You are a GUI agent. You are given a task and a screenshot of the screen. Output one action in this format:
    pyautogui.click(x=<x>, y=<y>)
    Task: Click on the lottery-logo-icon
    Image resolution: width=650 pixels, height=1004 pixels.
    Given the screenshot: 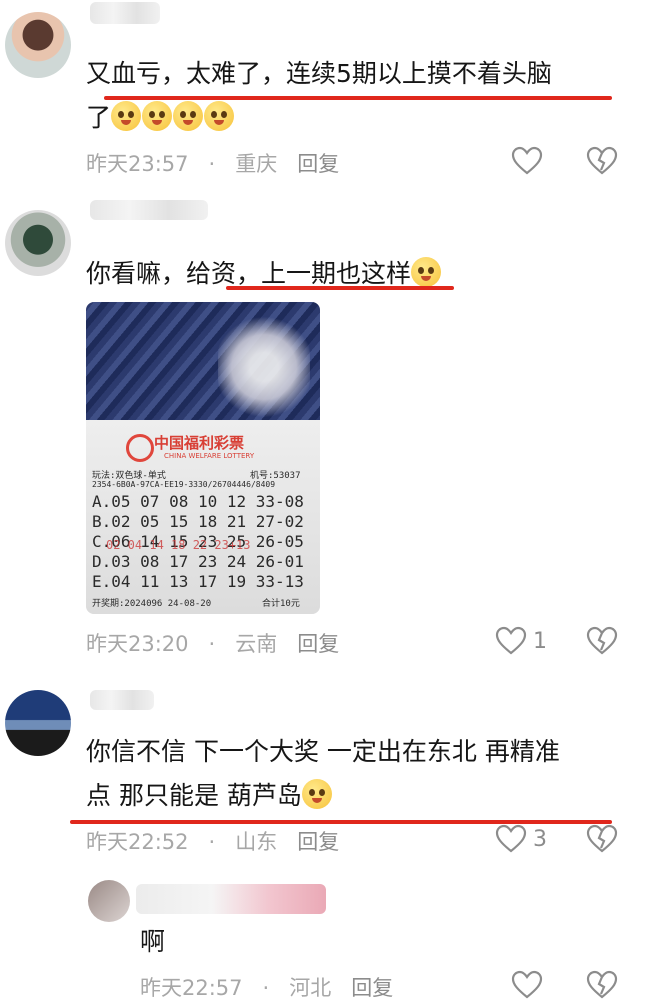 What is the action you would take?
    pyautogui.click(x=140, y=448)
    